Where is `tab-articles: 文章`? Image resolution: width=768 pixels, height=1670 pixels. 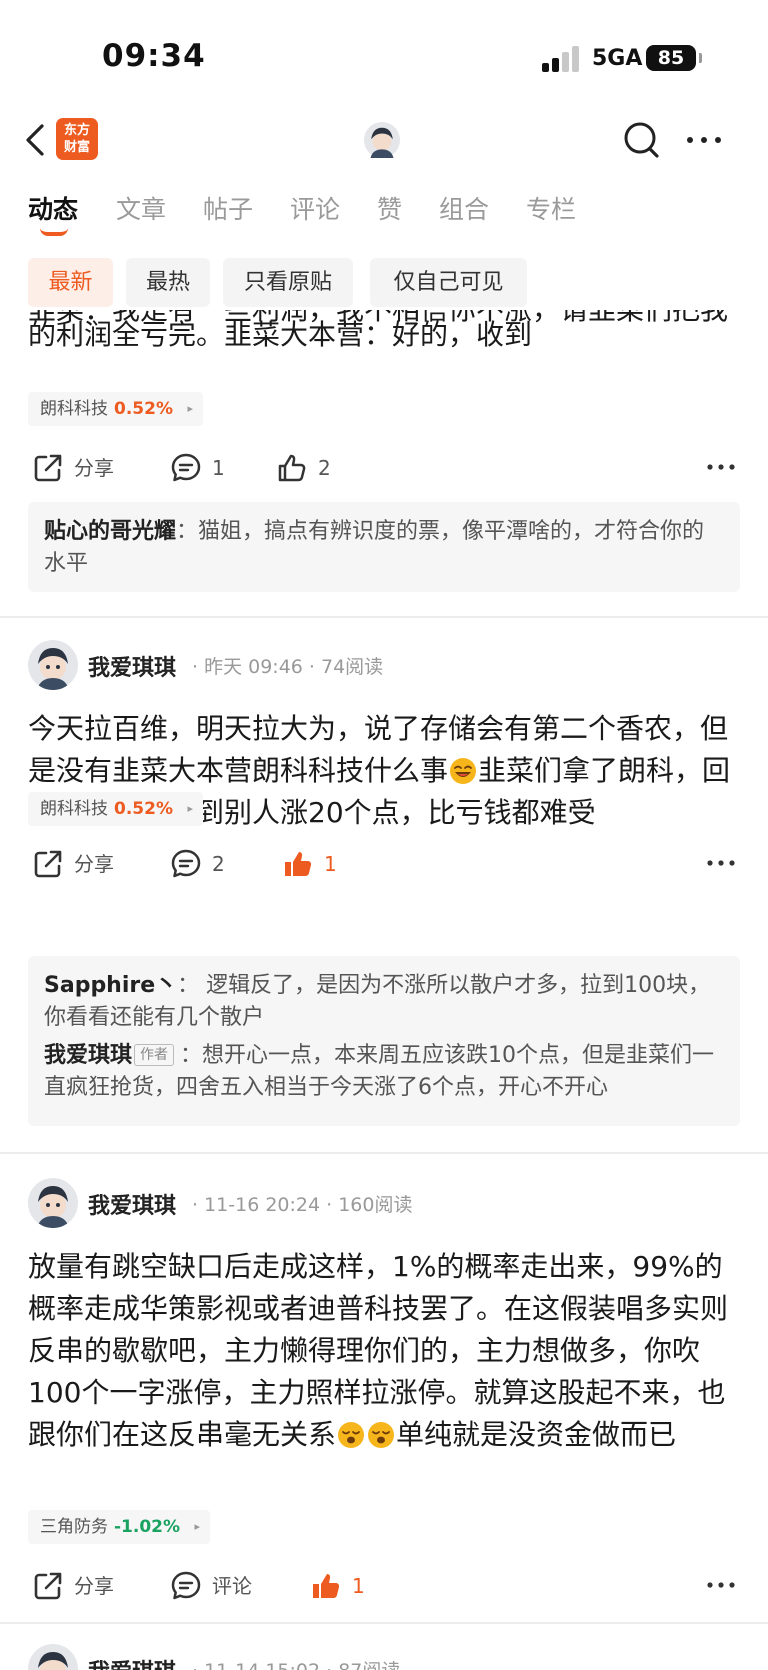 tab-articles: 文章 is located at coordinates (141, 208).